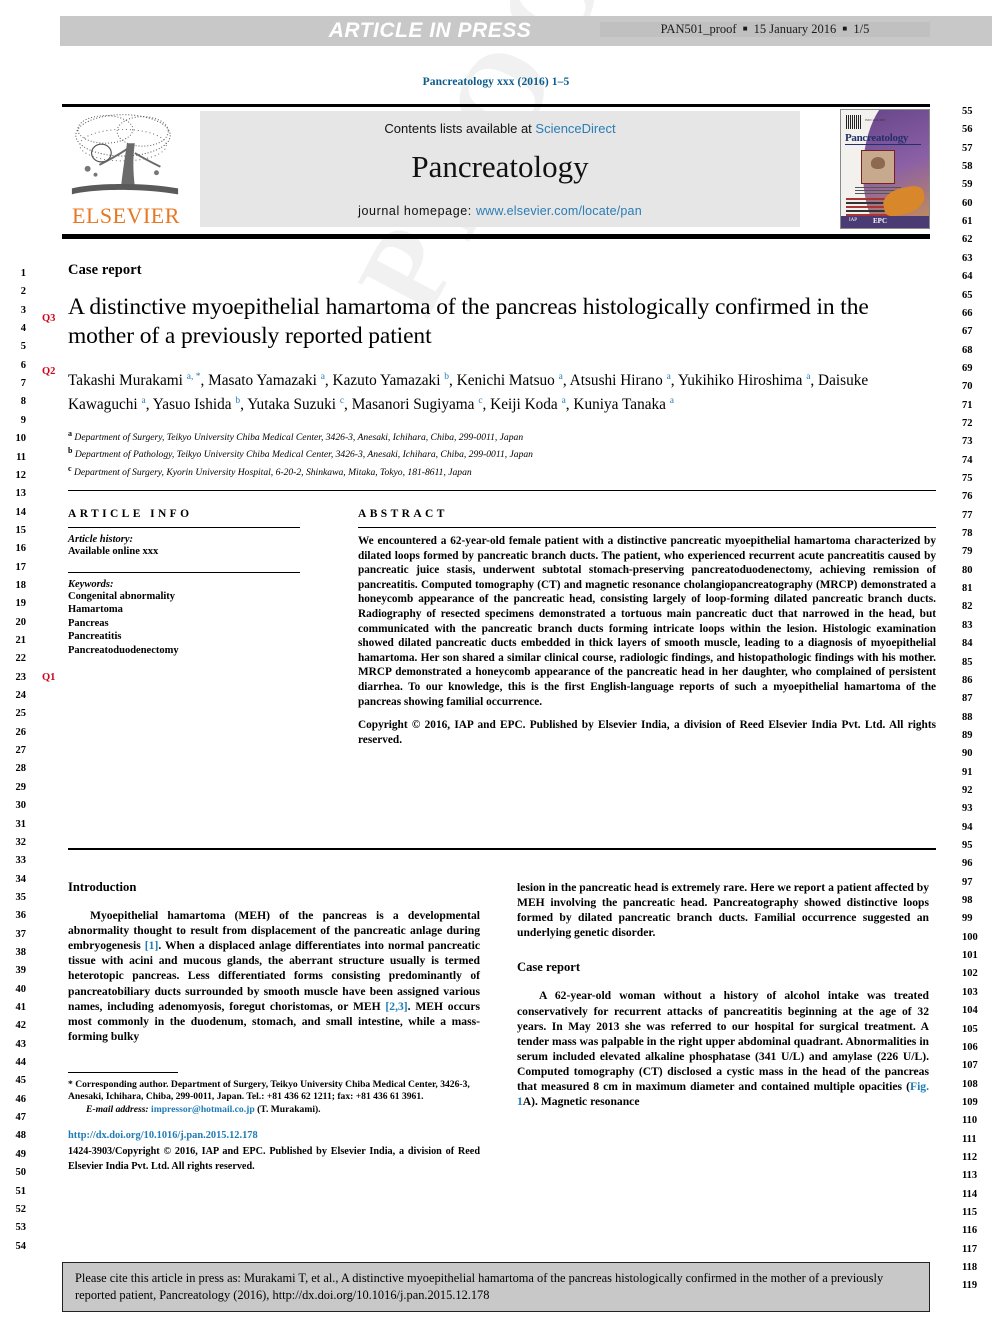 The width and height of the screenshot is (992, 1323). I want to click on article-type-kicker: Case report, so click(105, 270).